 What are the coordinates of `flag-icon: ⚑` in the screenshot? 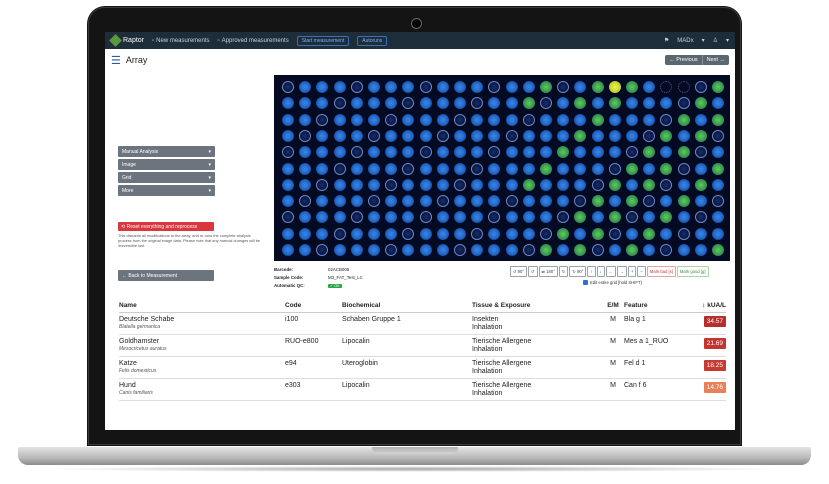 It's located at (666, 40).